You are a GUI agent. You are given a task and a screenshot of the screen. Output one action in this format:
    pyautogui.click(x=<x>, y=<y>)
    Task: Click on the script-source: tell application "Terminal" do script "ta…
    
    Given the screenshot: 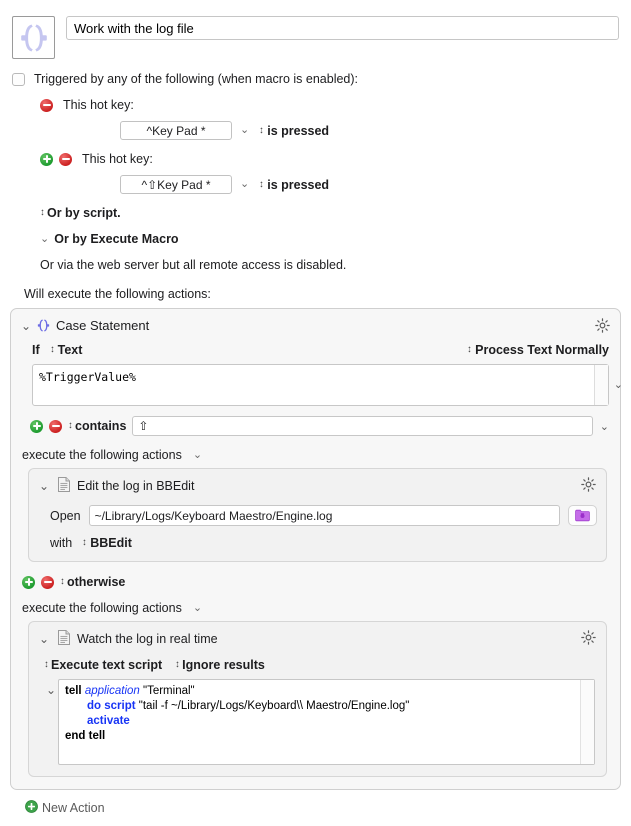 What is the action you would take?
    pyautogui.click(x=319, y=722)
    